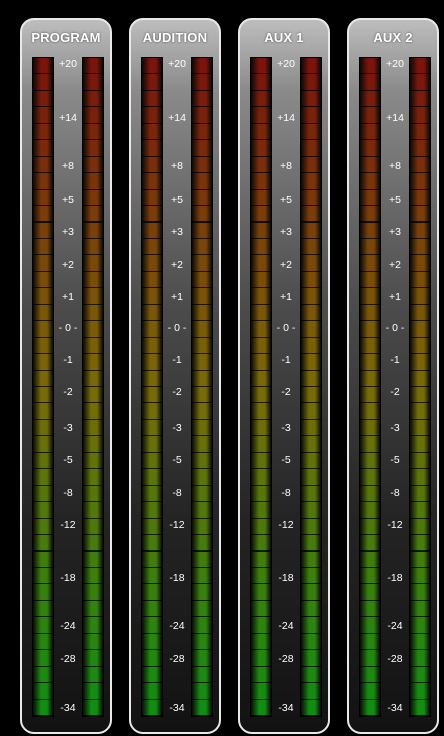  I want to click on right-channel-bar, so click(311, 387).